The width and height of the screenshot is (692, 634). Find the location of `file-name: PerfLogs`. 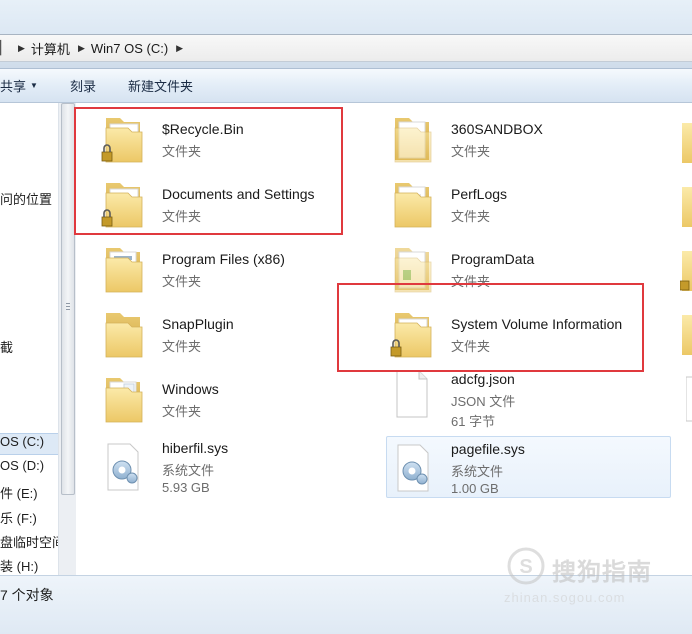

file-name: PerfLogs is located at coordinates (479, 194).